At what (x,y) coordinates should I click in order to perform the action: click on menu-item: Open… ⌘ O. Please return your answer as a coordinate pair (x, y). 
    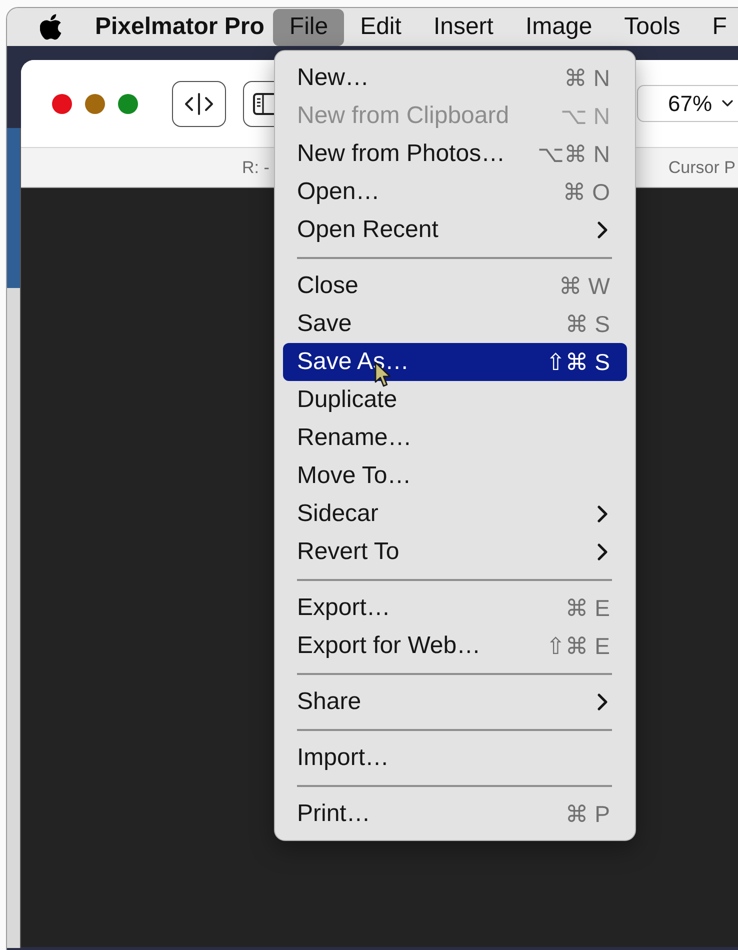
    Looking at the image, I should click on (455, 192).